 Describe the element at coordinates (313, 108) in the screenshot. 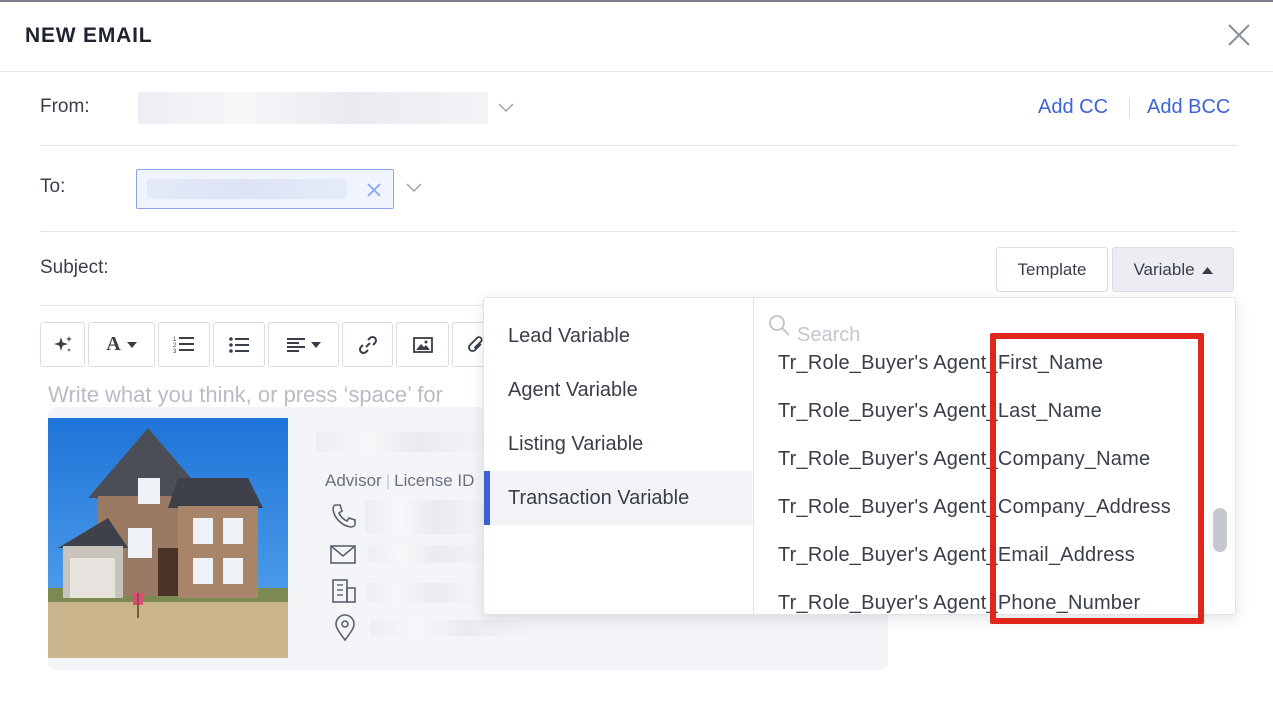

I see `from-account-redacted` at that location.